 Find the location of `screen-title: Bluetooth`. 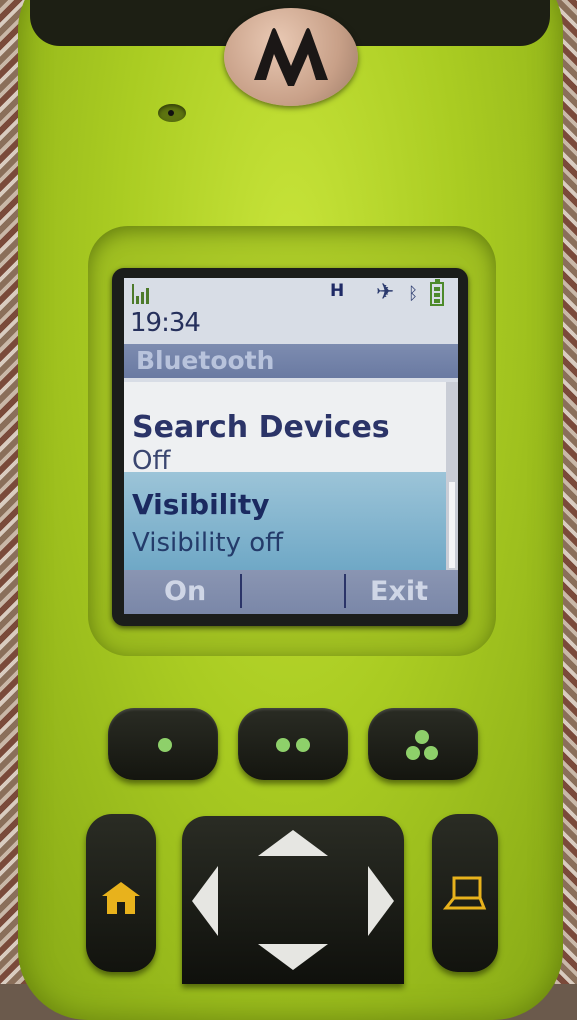

screen-title: Bluetooth is located at coordinates (205, 360).